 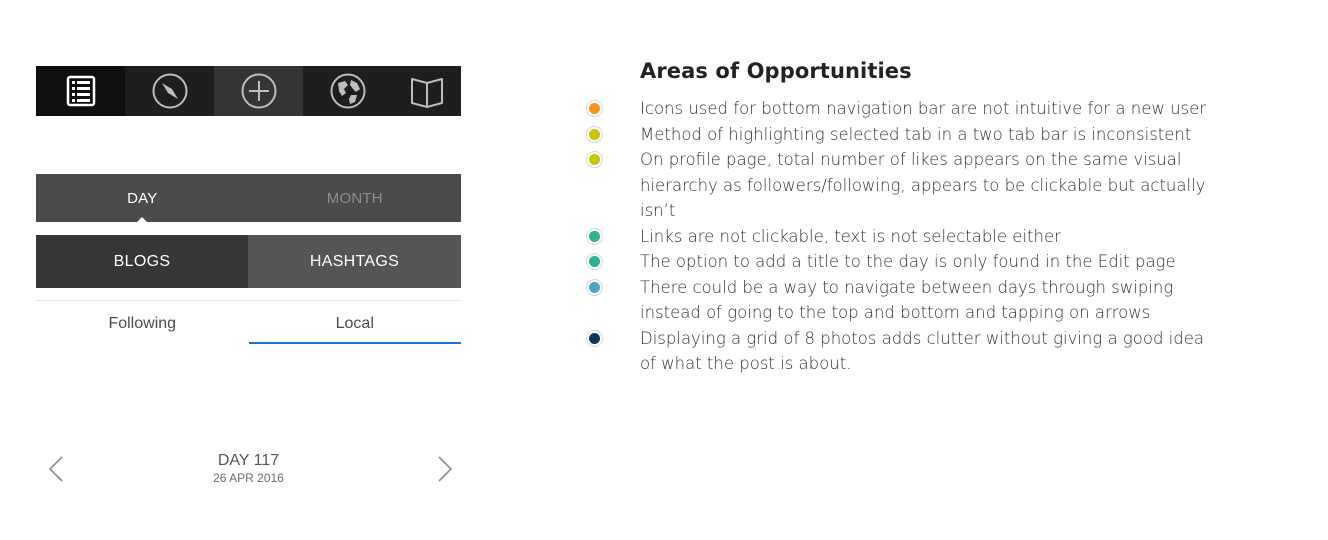 What do you see at coordinates (248, 478) in the screenshot?
I see `day-date: 26 APR 2016` at bounding box center [248, 478].